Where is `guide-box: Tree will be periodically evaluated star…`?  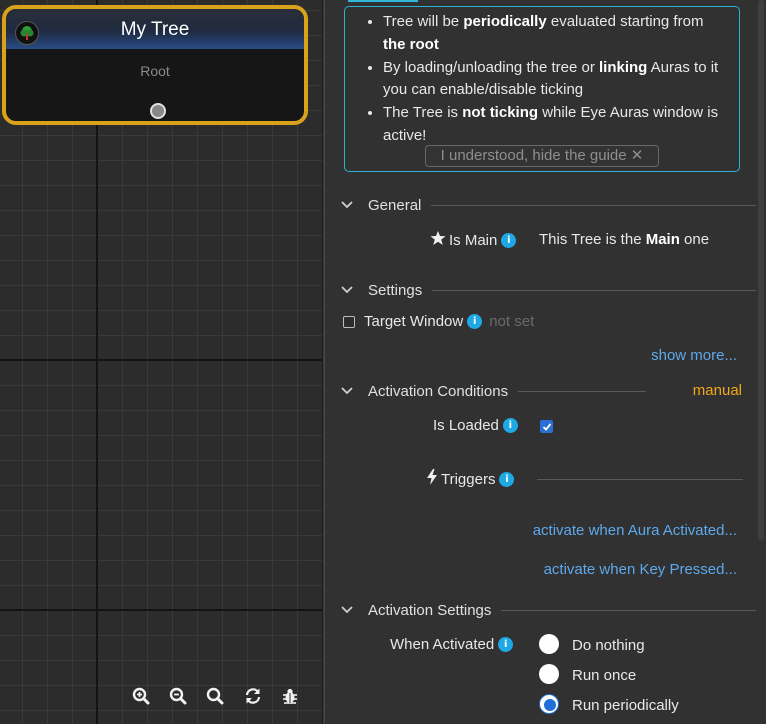
guide-box: Tree will be periodically evaluated star… is located at coordinates (542, 89).